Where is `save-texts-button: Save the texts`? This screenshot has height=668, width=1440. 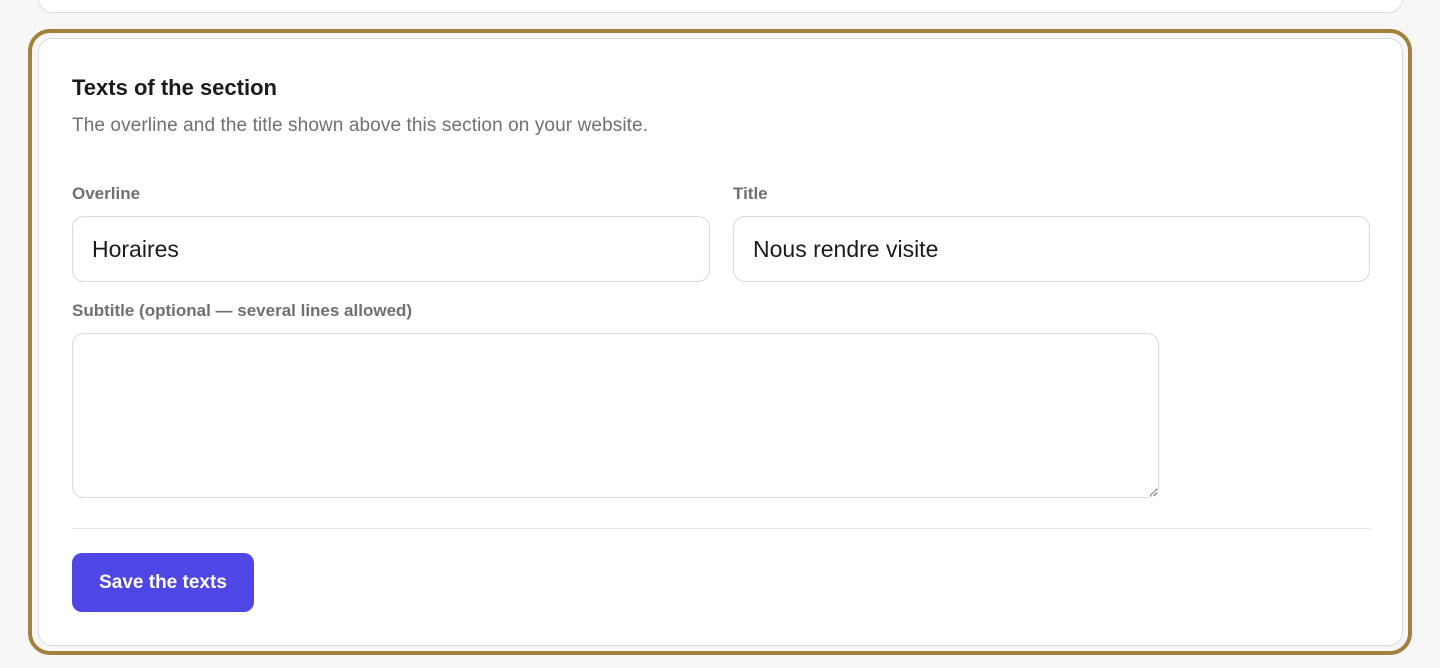 save-texts-button: Save the texts is located at coordinates (163, 582).